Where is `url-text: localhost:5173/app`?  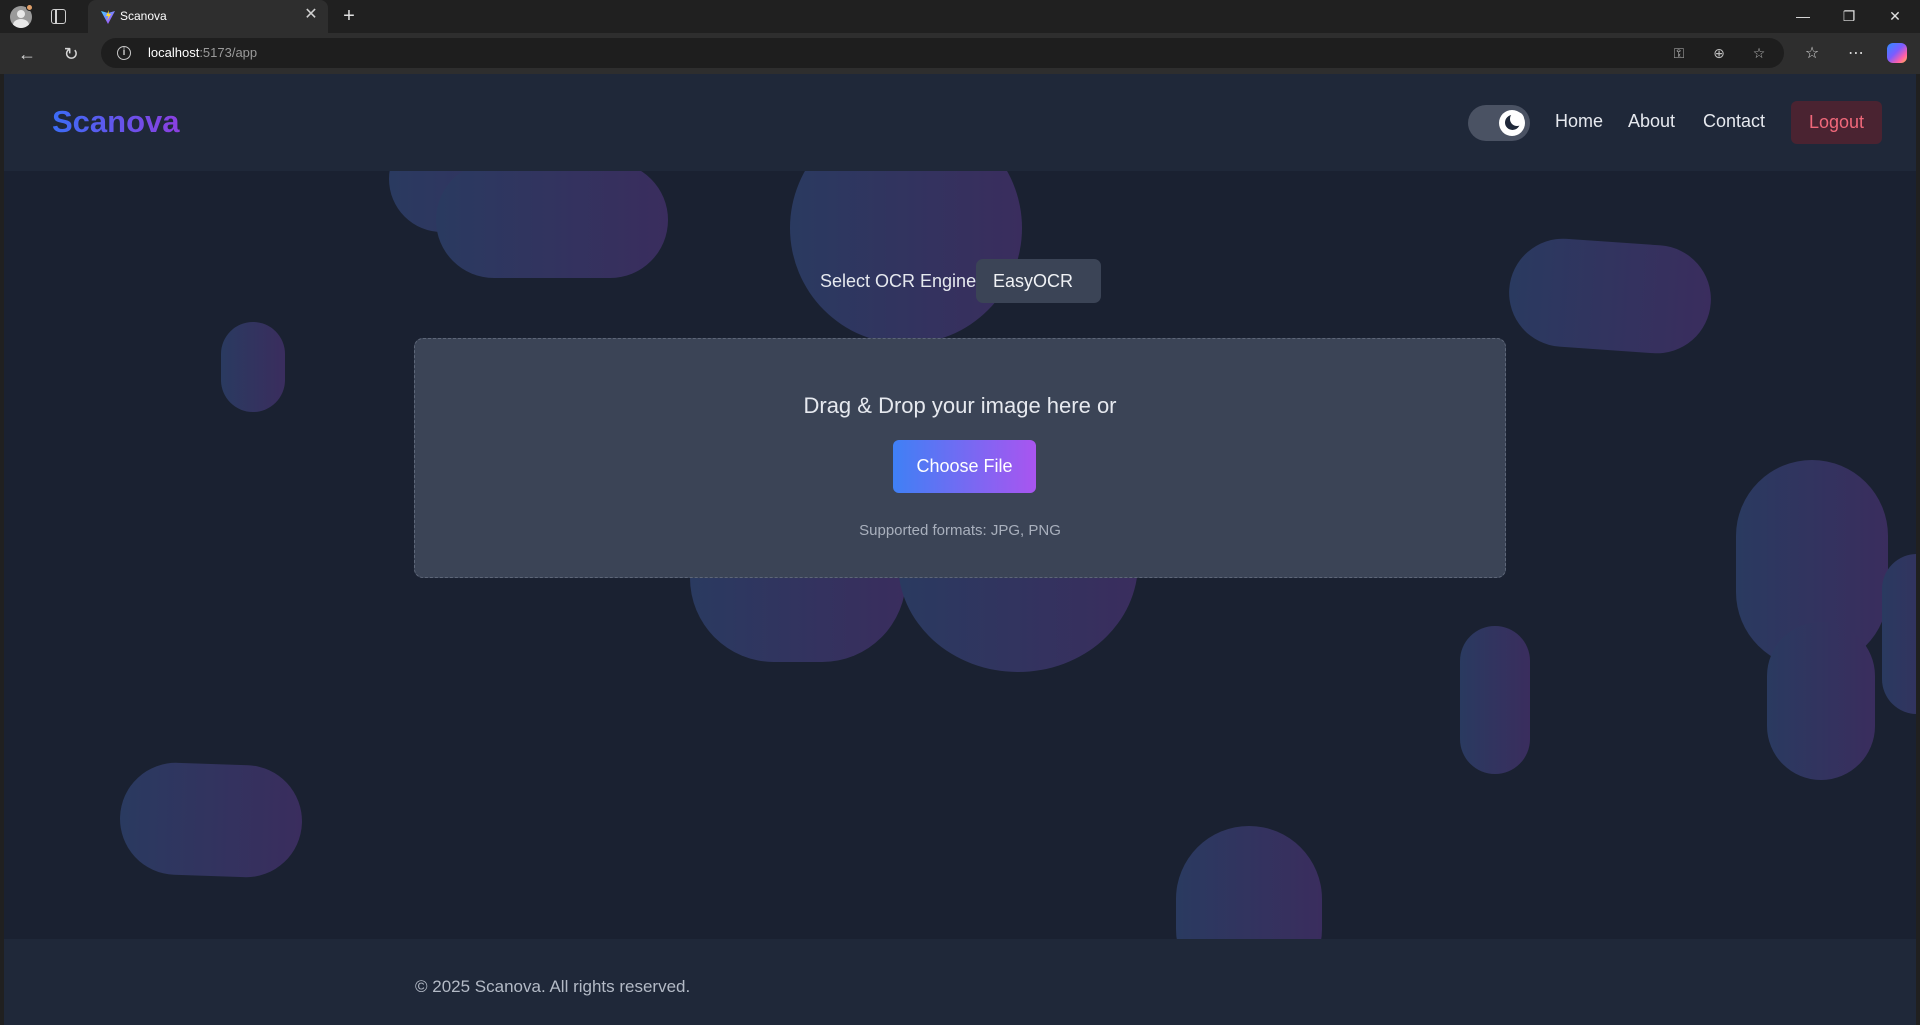
url-text: localhost:5173/app is located at coordinates (202, 52).